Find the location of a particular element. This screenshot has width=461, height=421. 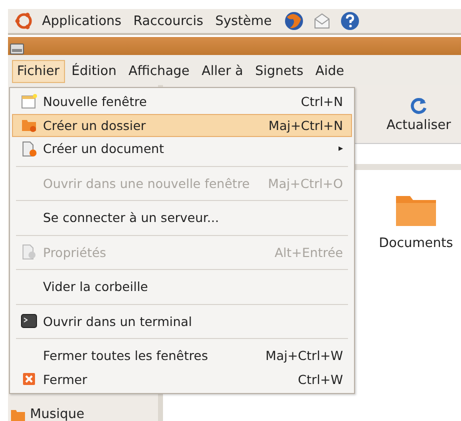

menu-item: Ouvrir dans un terminal is located at coordinates (182, 321).